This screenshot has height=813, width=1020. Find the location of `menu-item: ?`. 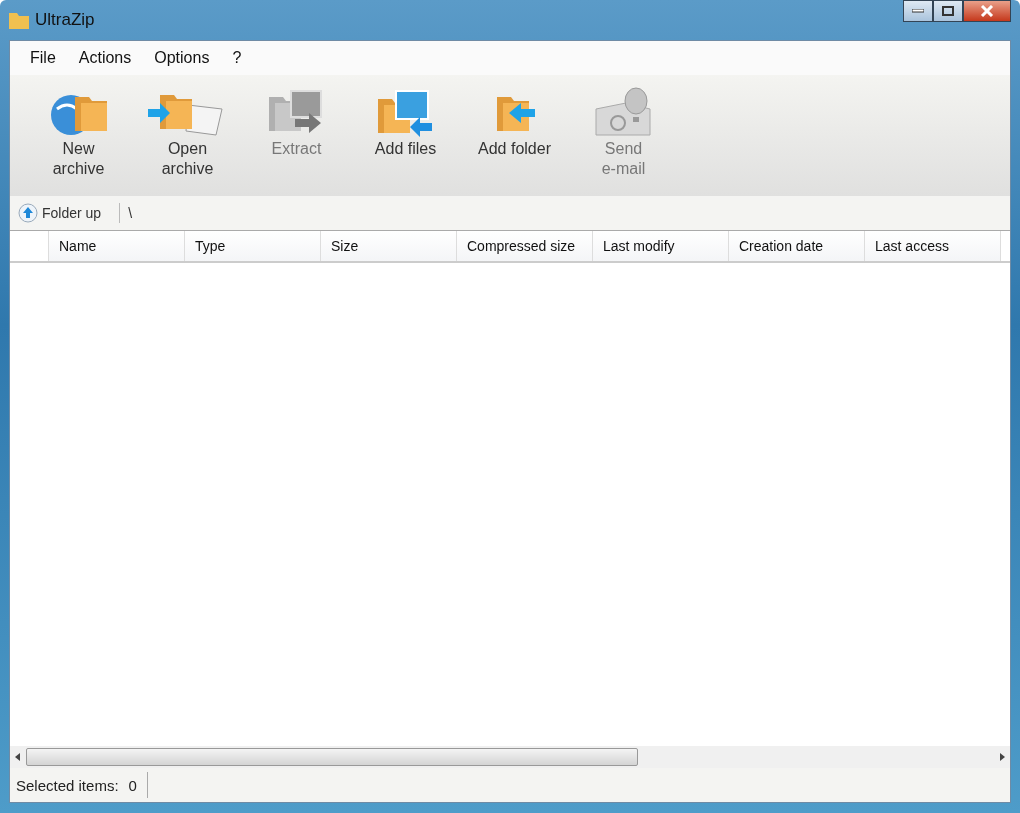

menu-item: ? is located at coordinates (238, 58).